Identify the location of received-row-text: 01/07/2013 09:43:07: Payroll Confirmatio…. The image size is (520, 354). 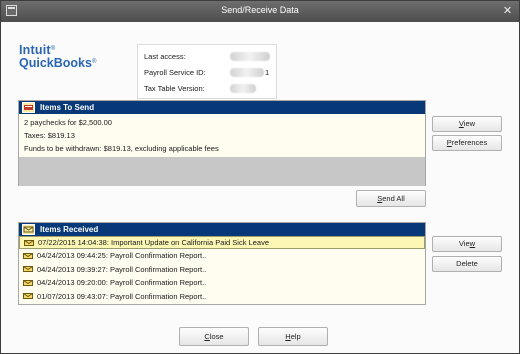
(122, 296).